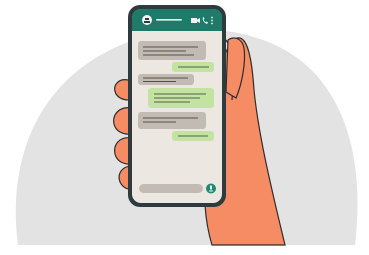 The image size is (369, 255). I want to click on message-input-field, so click(171, 188).